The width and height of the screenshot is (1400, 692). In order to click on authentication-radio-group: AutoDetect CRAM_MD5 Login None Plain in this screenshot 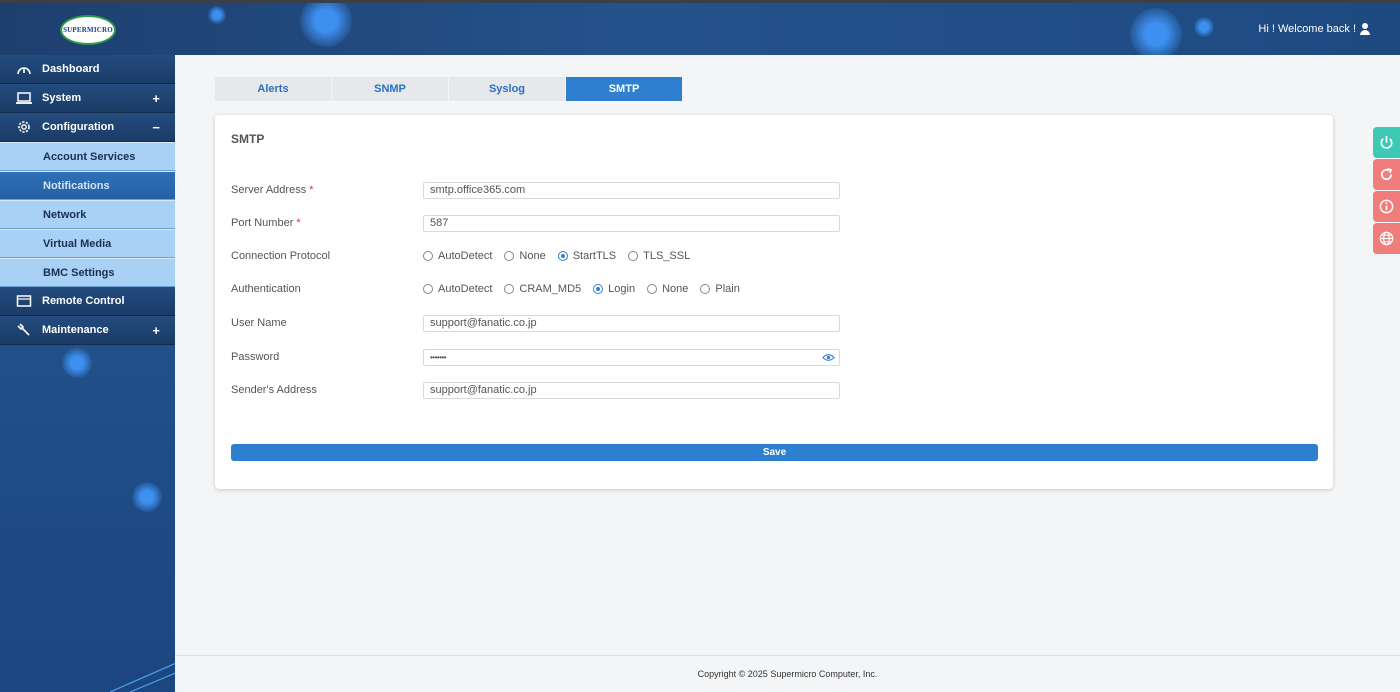, I will do `click(587, 289)`.